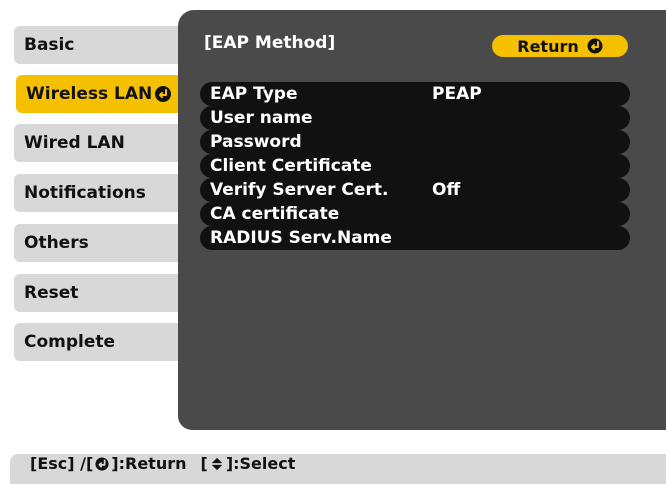 The image size is (666, 484). Describe the element at coordinates (256, 142) in the screenshot. I see `menu-row-label: Password` at that location.